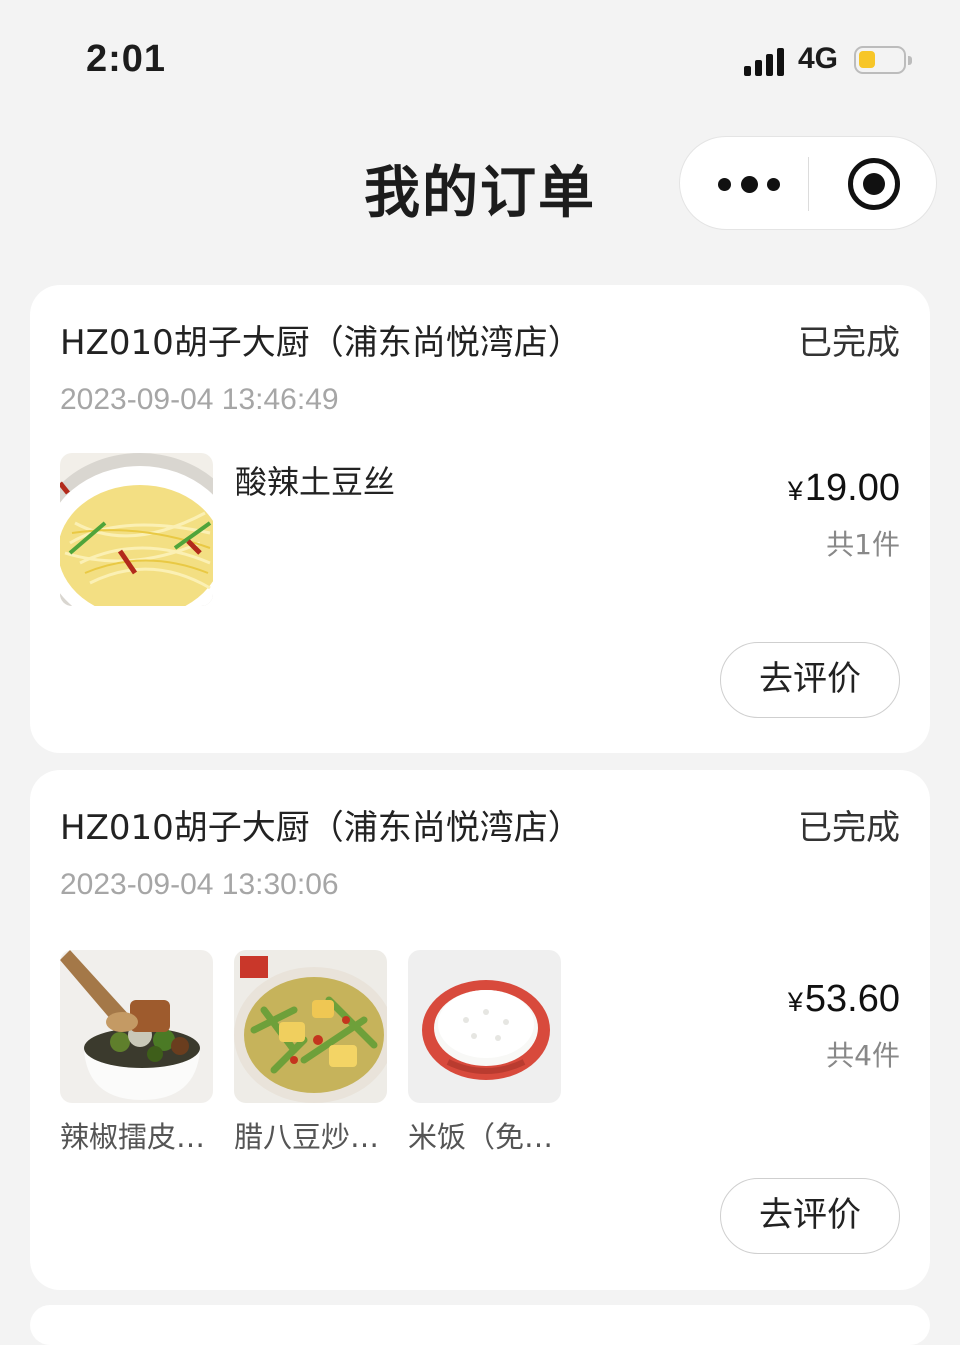  What do you see at coordinates (883, 60) in the screenshot?
I see `battery-icon` at bounding box center [883, 60].